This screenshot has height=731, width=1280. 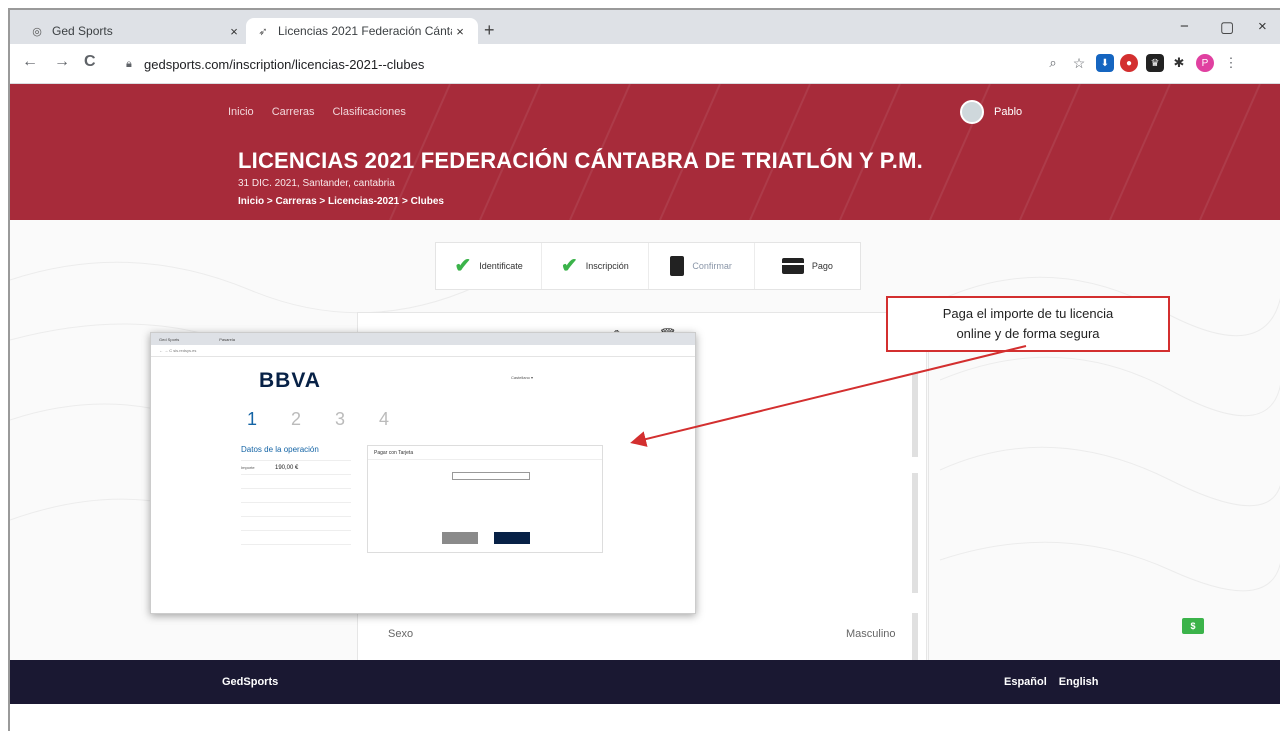 What do you see at coordinates (1028, 333) in the screenshot?
I see `callout-line-2: online y de forma segura` at bounding box center [1028, 333].